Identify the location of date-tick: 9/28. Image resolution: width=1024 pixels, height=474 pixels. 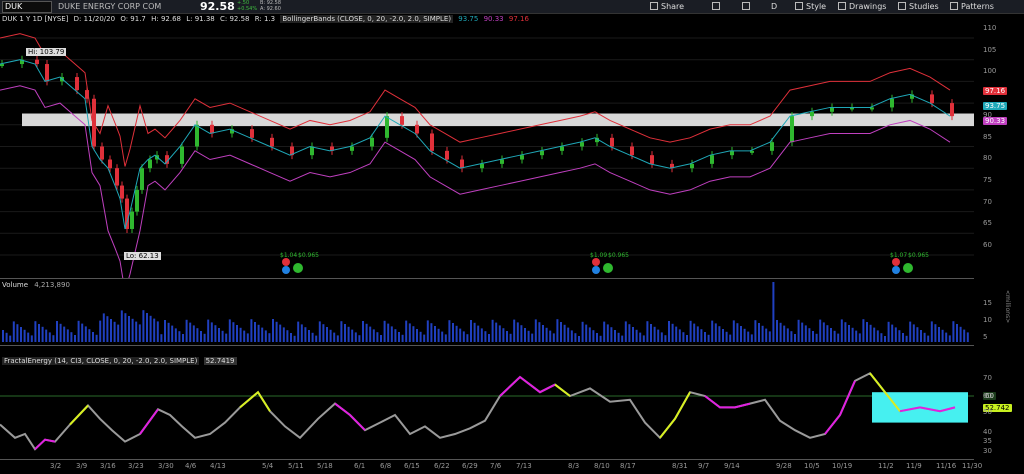
(784, 466).